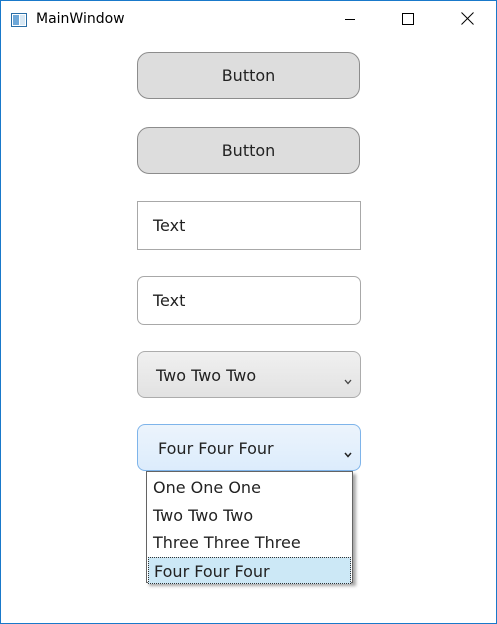 The height and width of the screenshot is (624, 497). I want to click on app-window-icon, so click(19, 19).